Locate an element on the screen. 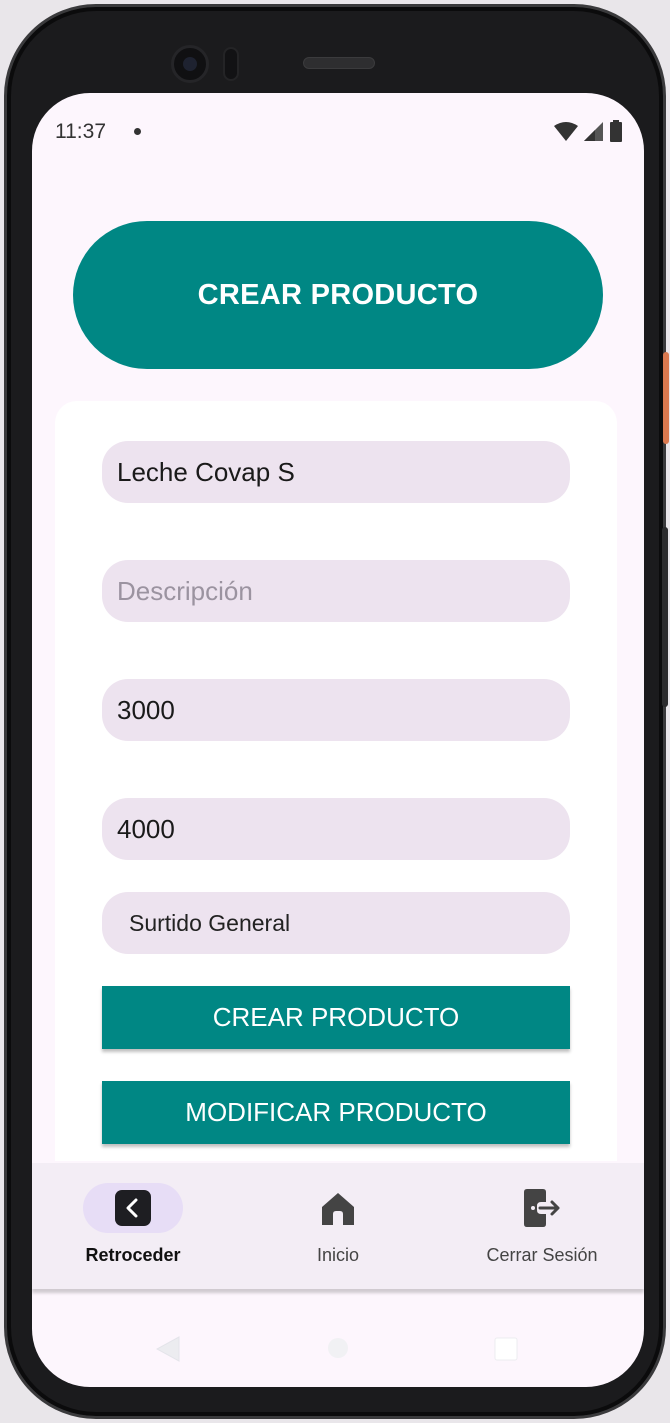 Image resolution: width=670 pixels, height=1423 pixels. bottom-navigation: Retroceder Inicio Cerrar Sesión is located at coordinates (338, 1226).